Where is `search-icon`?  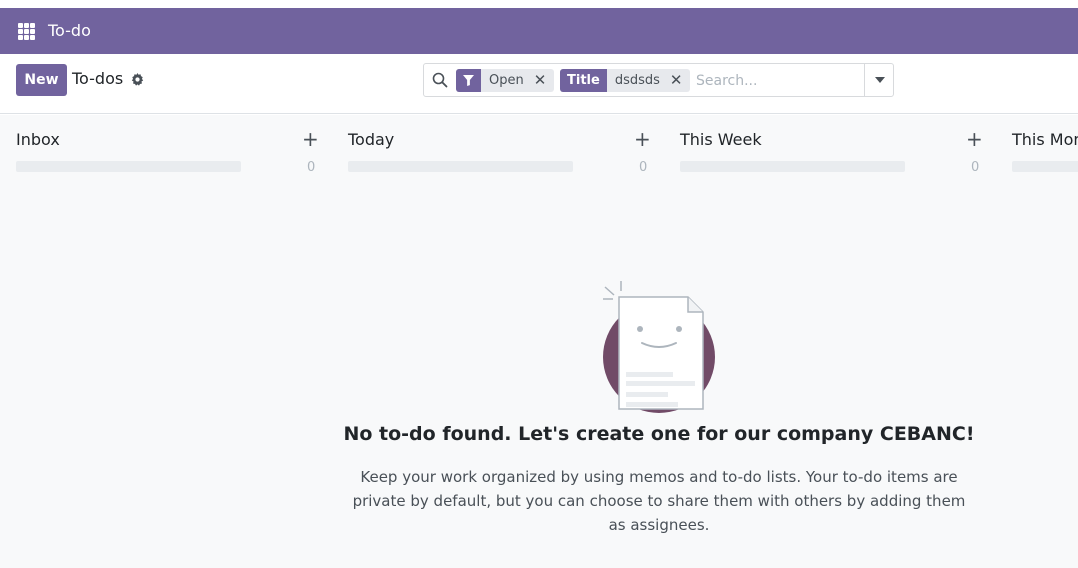
search-icon is located at coordinates (440, 80).